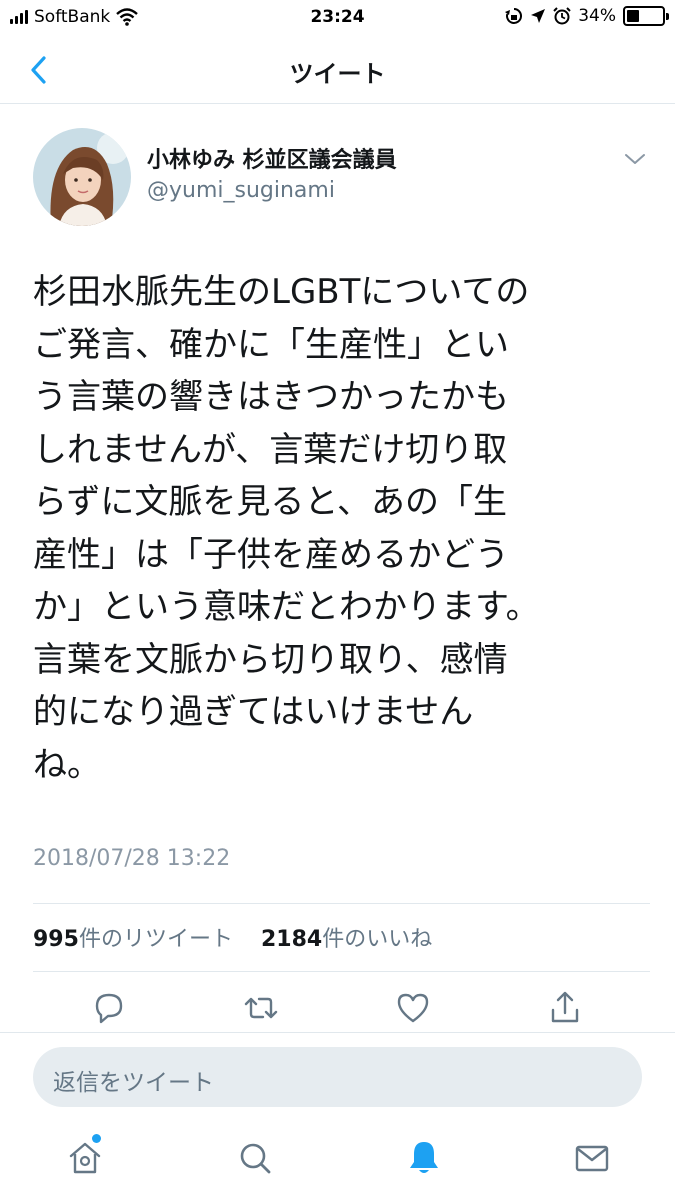  Describe the element at coordinates (255, 1158) in the screenshot. I see `search-icon` at that location.